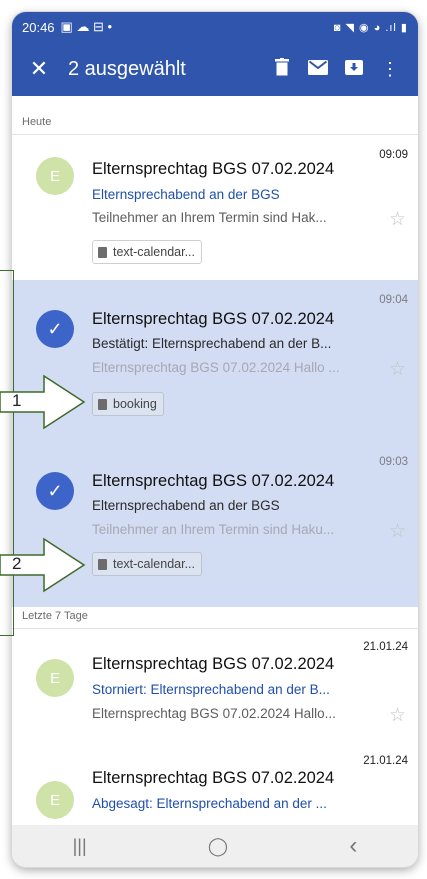  Describe the element at coordinates (215, 69) in the screenshot. I see `selection-app-bar: ✕ 2 ausgewählt ⋮` at that location.